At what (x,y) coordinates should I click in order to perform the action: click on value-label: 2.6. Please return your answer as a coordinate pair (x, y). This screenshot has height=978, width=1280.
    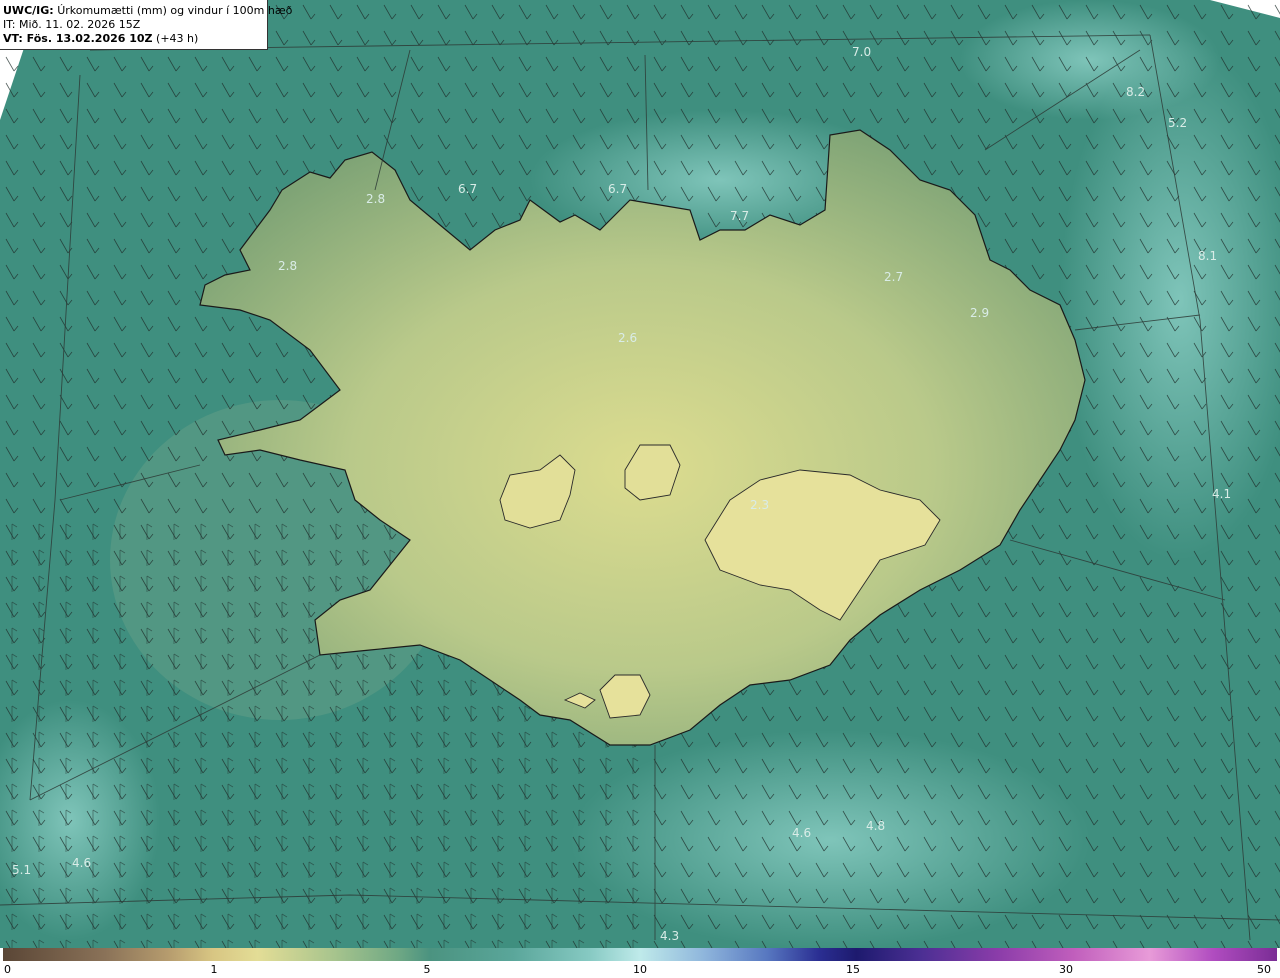
    Looking at the image, I should click on (627, 338).